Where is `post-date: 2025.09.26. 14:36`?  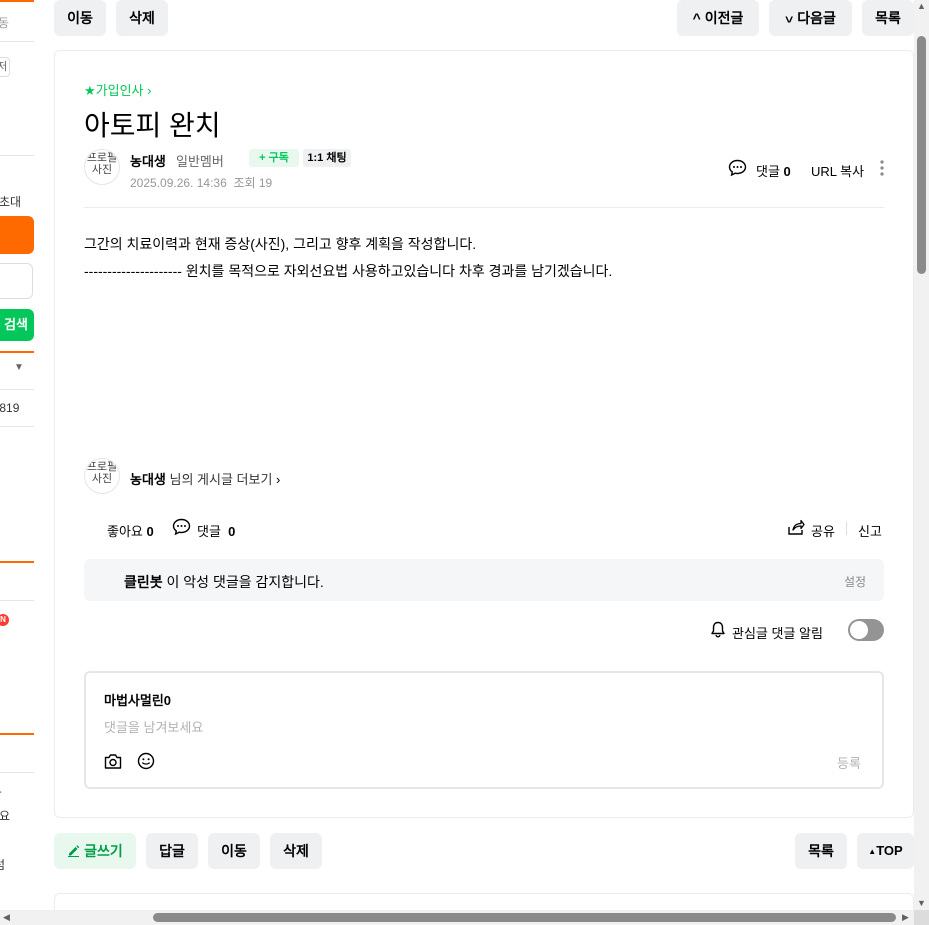 post-date: 2025.09.26. 14:36 is located at coordinates (178, 183).